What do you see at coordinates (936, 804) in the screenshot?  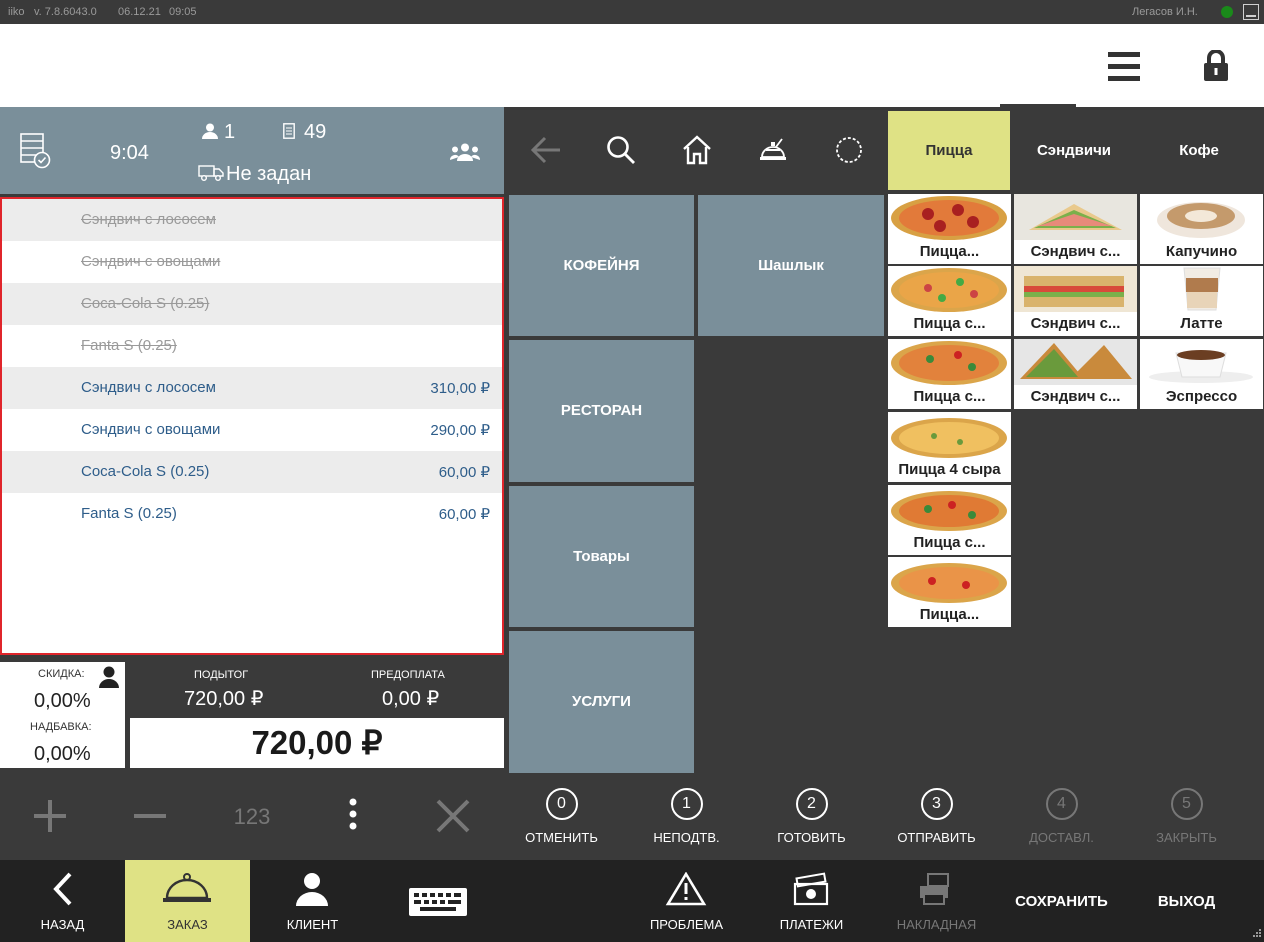 I see `status-number: 3` at bounding box center [936, 804].